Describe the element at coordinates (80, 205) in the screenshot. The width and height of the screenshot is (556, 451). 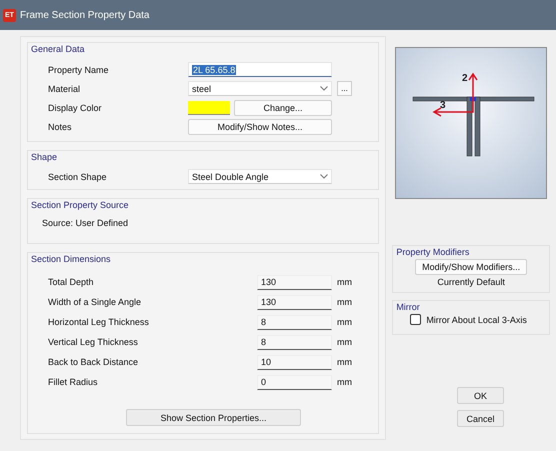
I see `group-title: Section Property Source` at that location.